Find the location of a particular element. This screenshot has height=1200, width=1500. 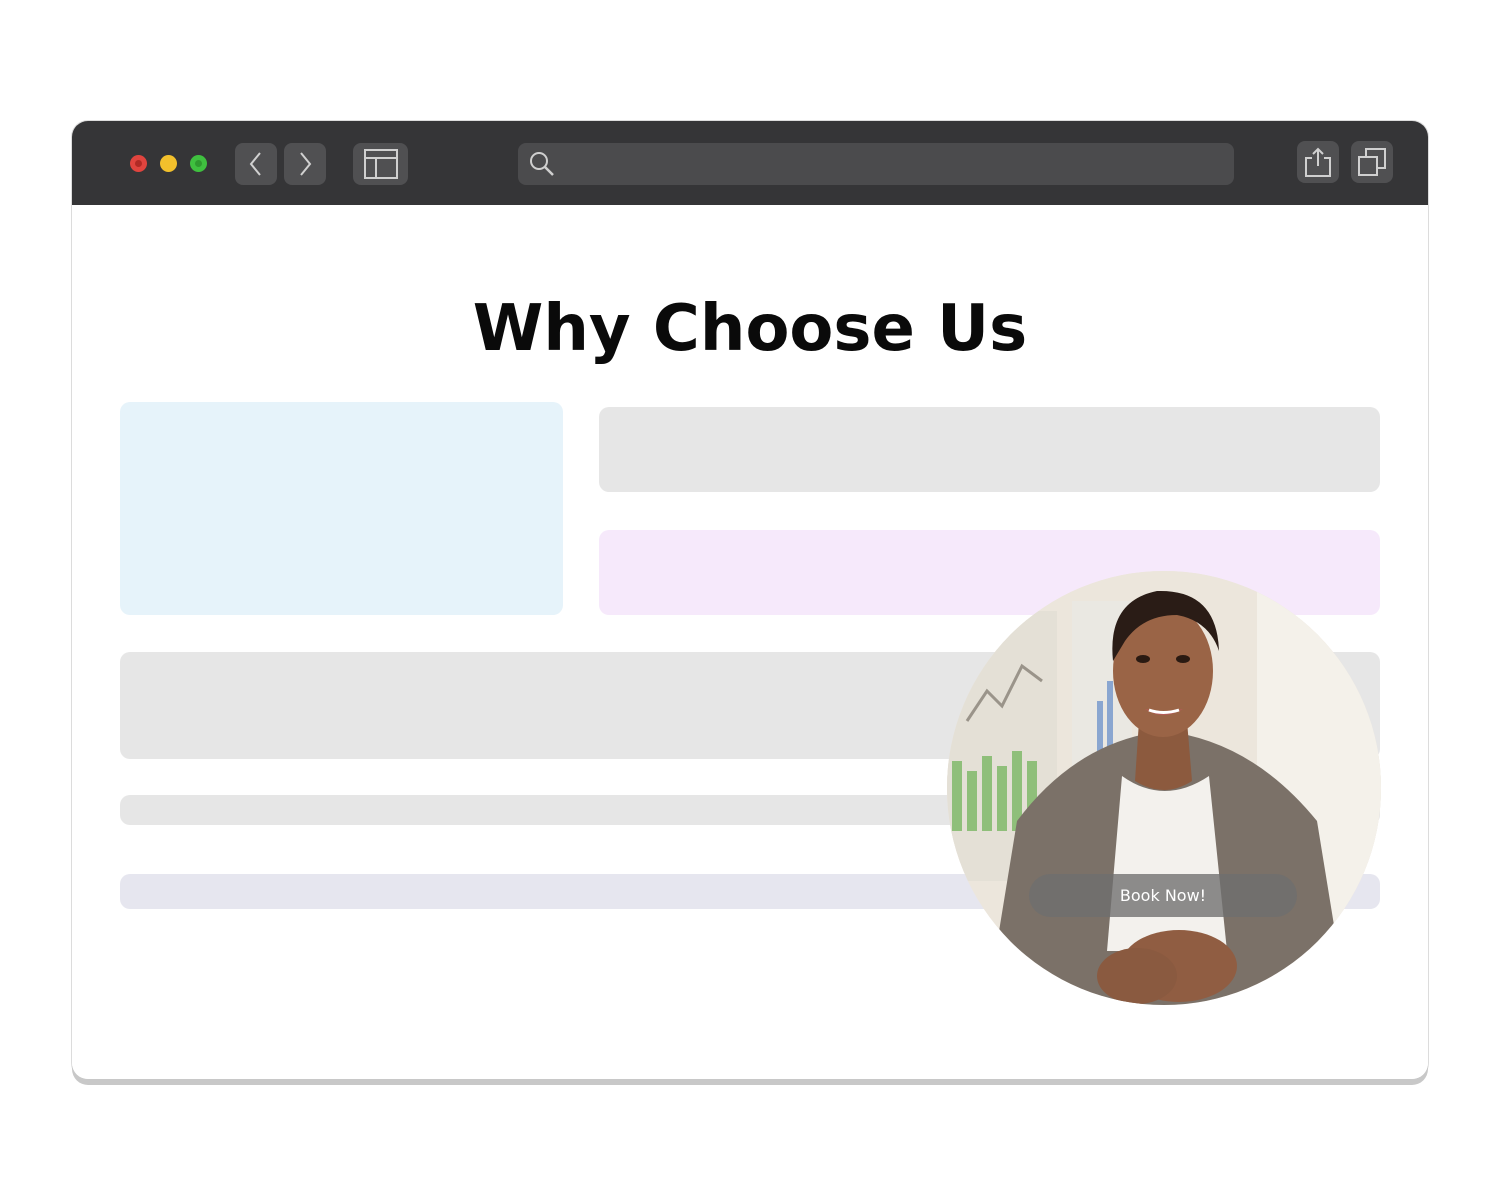

tabs-overview-button is located at coordinates (1372, 162).